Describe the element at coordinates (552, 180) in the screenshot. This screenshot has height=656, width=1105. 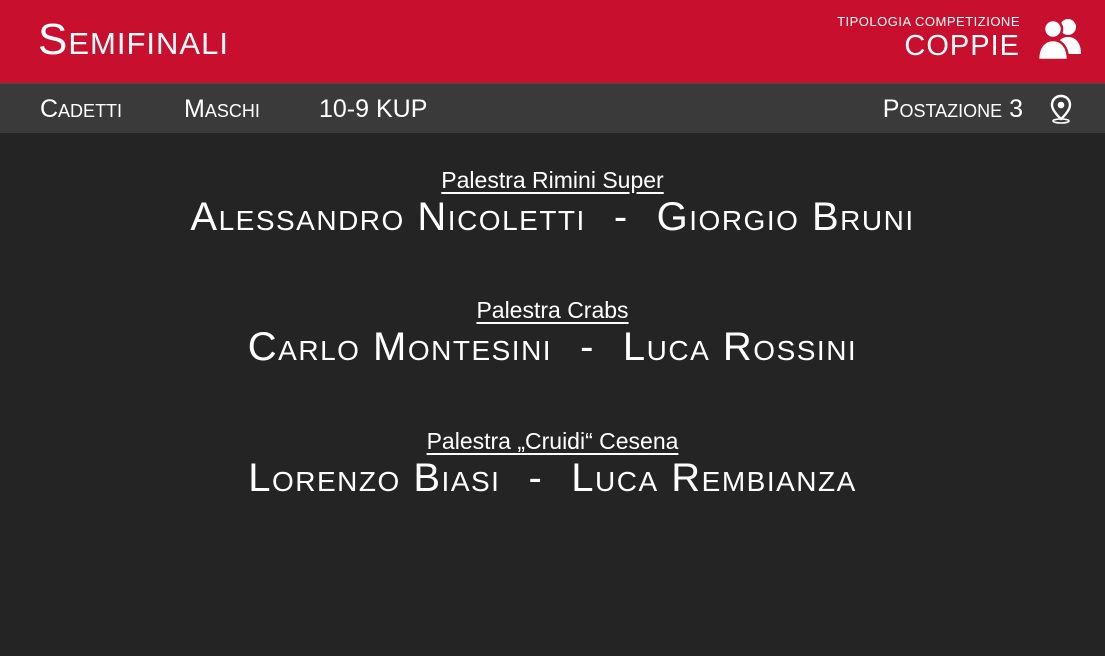
I see `gym-name: Palestra Rimini Super` at that location.